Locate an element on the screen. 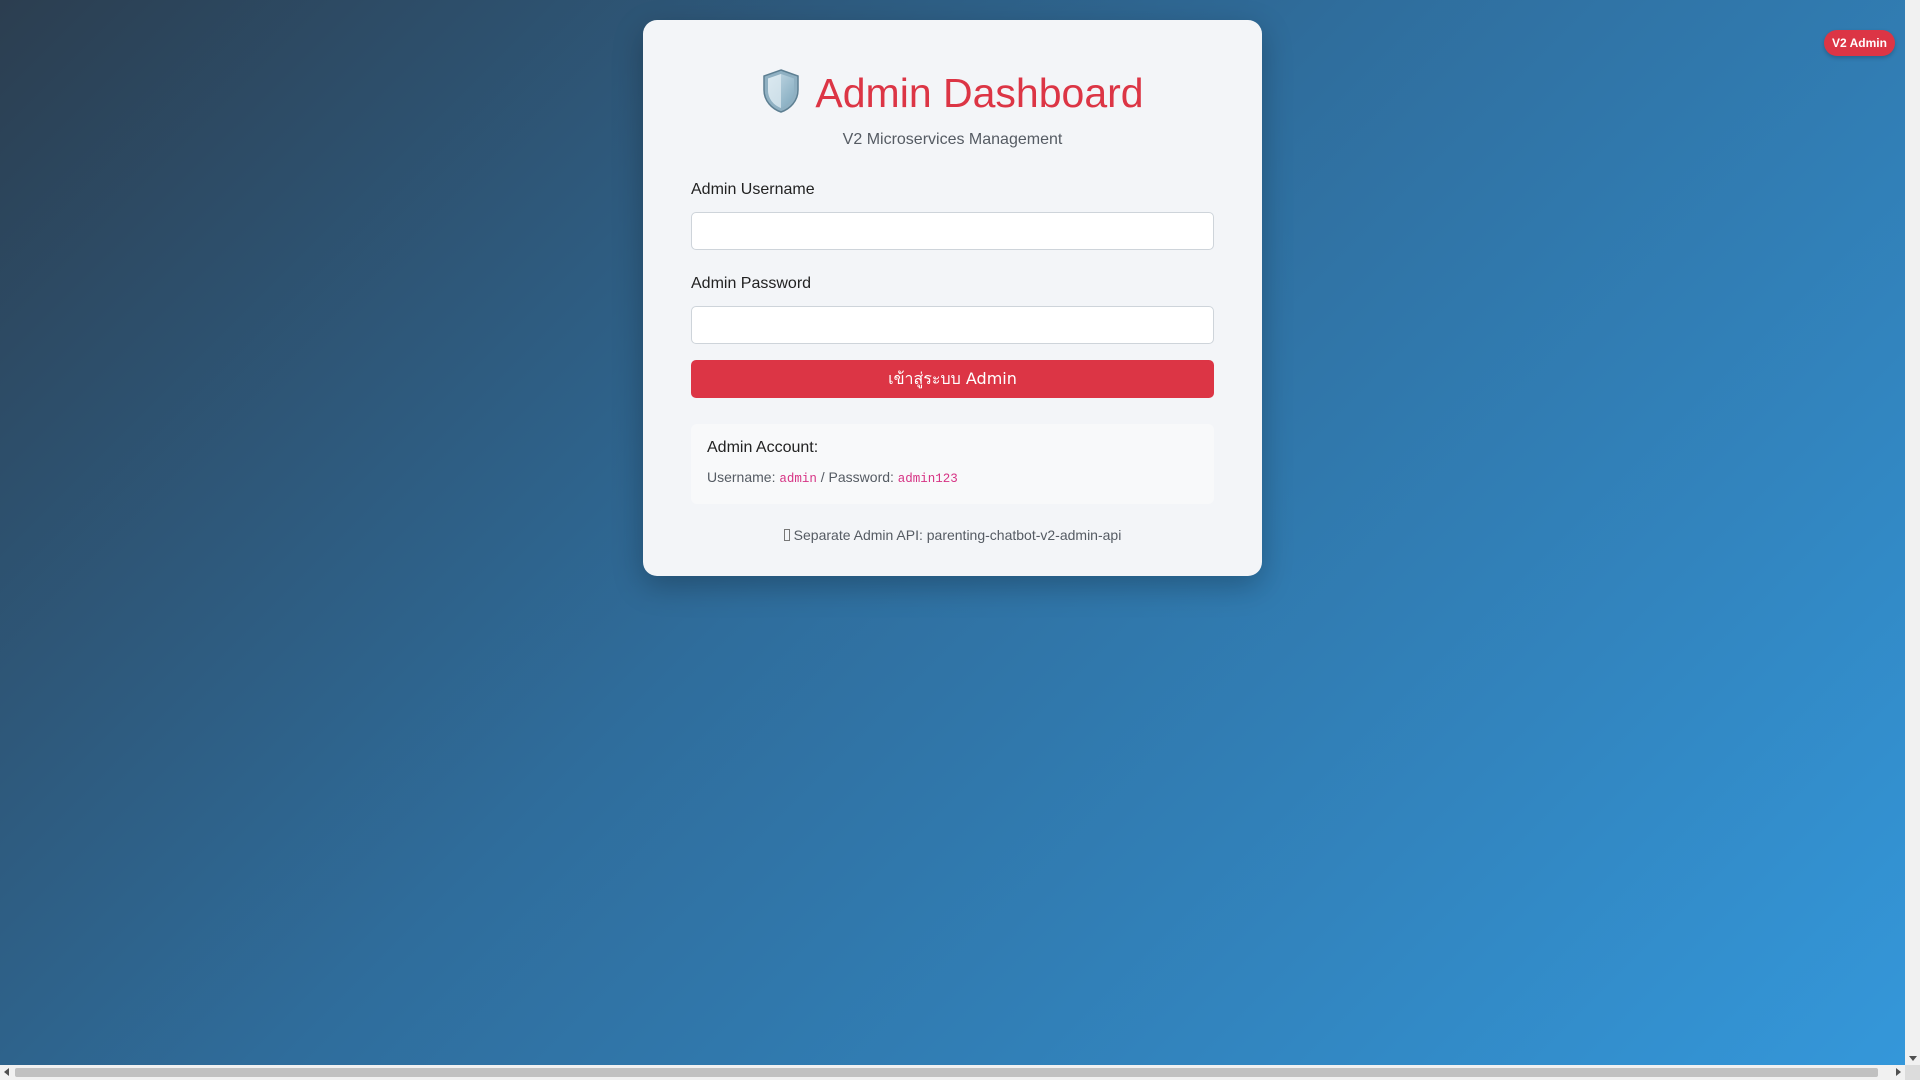 This screenshot has width=1920, height=1080. credentials-line: Username: admin / Password: admin123 is located at coordinates (952, 478).